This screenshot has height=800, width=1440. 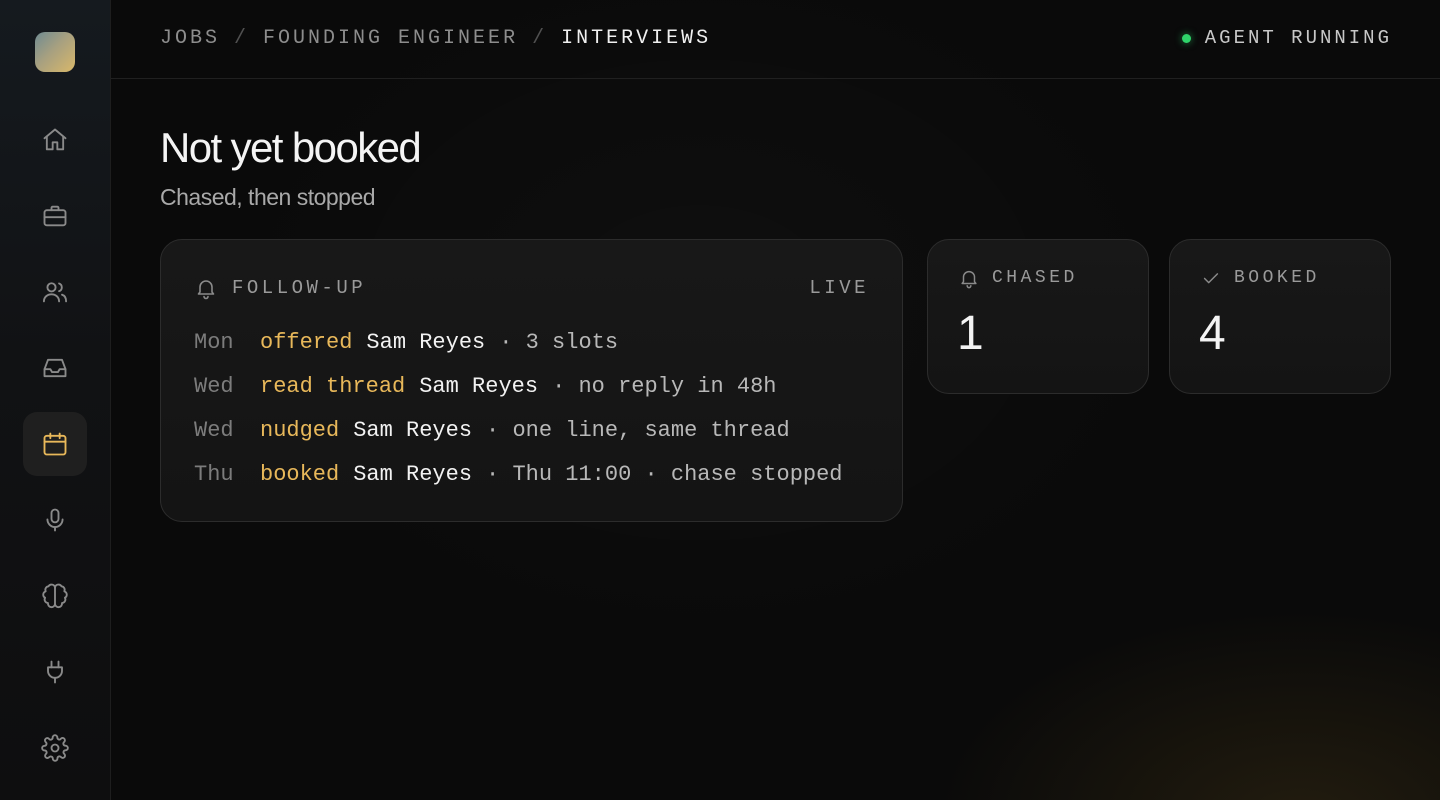 I want to click on sidebar-item-interviews, so click(x=55, y=444).